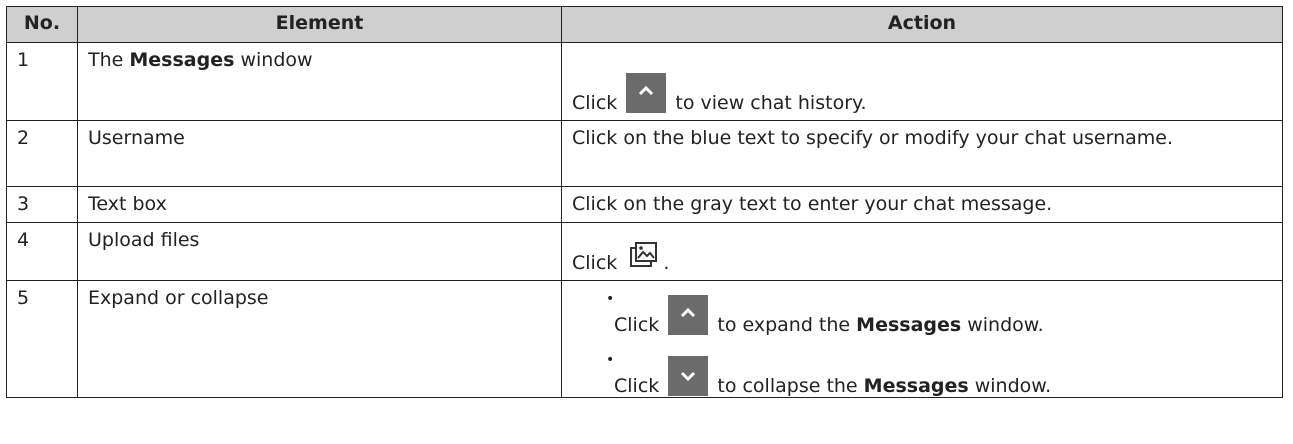  Describe the element at coordinates (319, 251) in the screenshot. I see `row-element: Upload files` at that location.